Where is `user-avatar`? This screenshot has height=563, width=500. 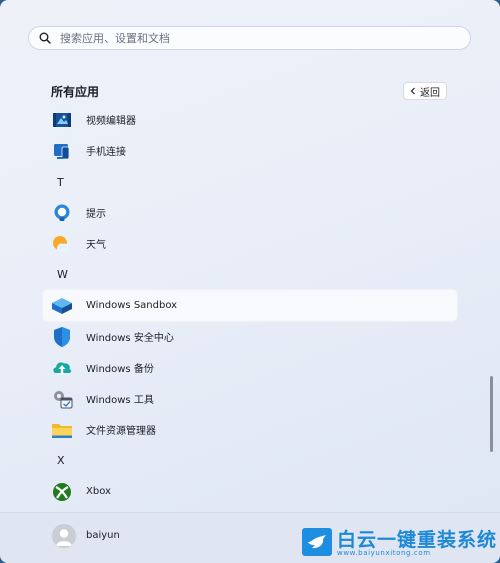 user-avatar is located at coordinates (64, 536).